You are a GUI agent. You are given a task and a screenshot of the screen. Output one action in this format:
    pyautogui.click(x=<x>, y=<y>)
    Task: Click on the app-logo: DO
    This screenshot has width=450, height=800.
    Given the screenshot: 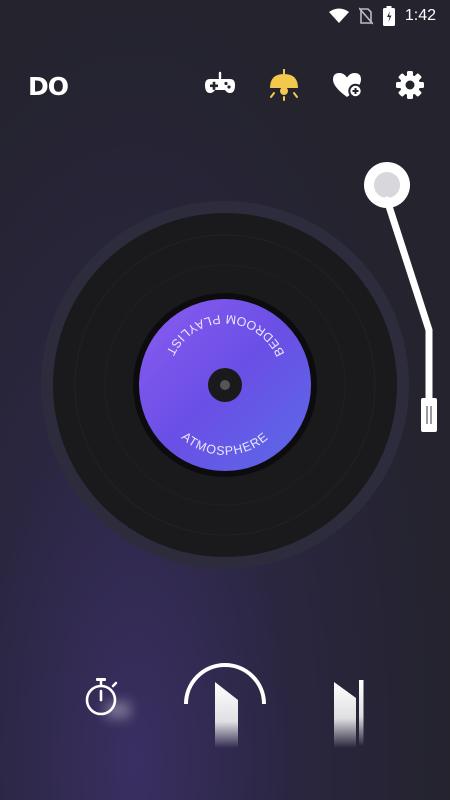 What is the action you would take?
    pyautogui.click(x=48, y=86)
    